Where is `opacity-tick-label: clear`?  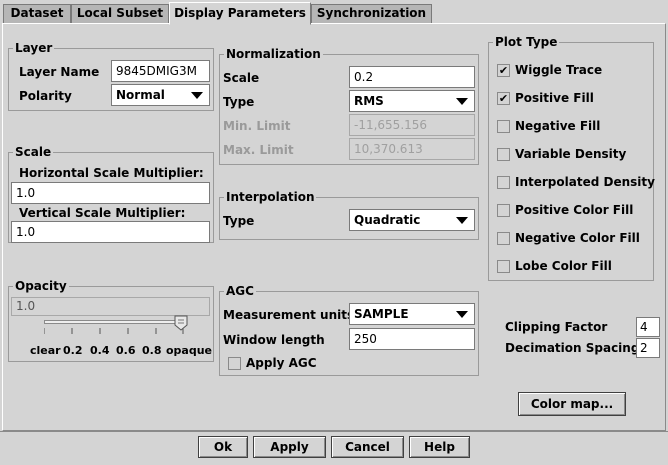 opacity-tick-label: clear is located at coordinates (45, 350).